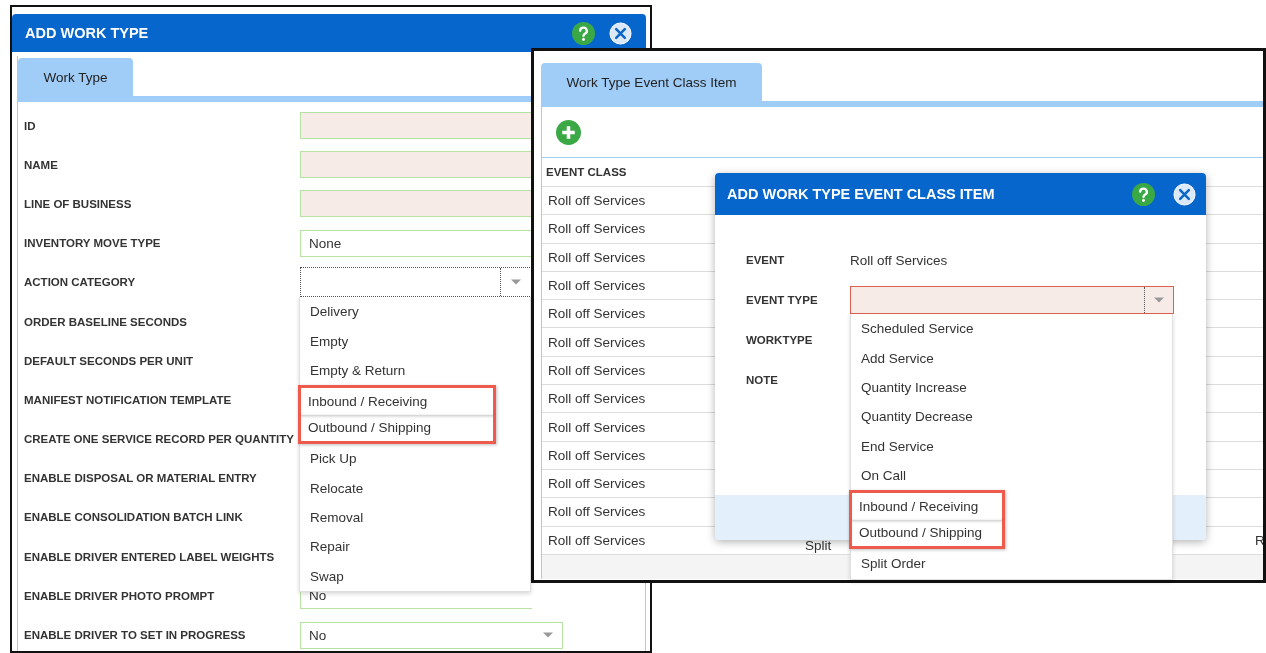 The image size is (1266, 653). Describe the element at coordinates (766, 260) in the screenshot. I see `field-label: EVENT` at that location.